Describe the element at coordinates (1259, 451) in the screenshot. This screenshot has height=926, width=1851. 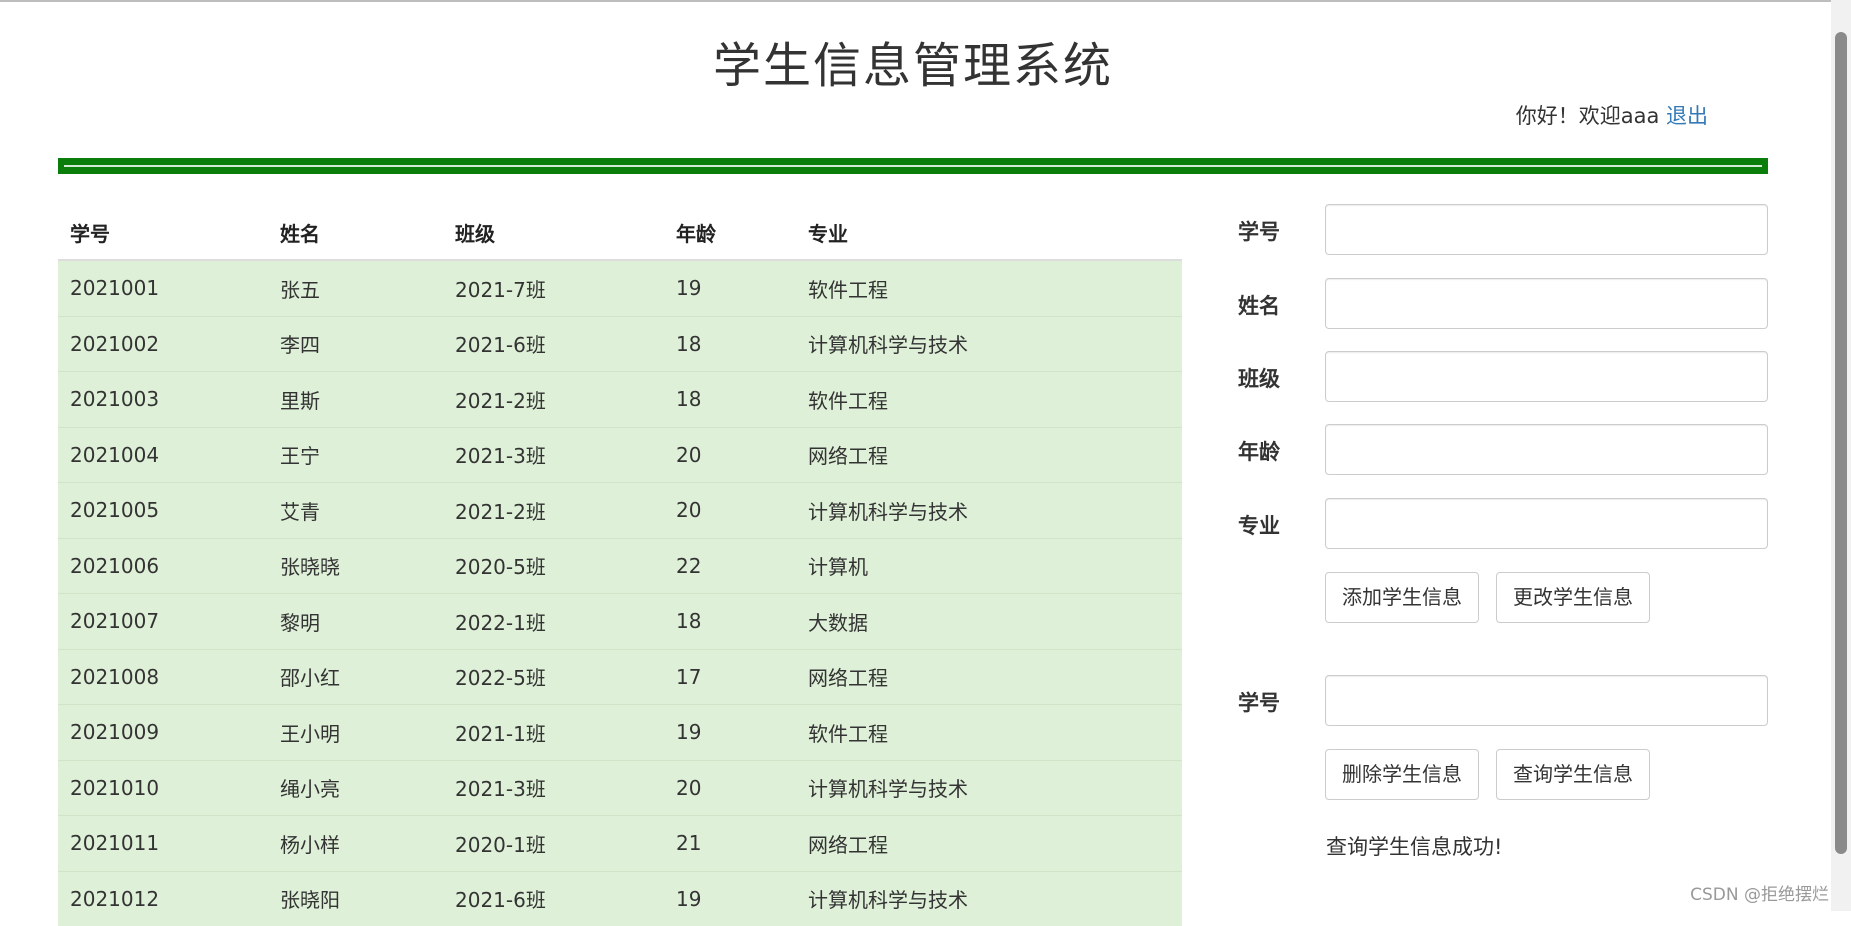
I see `age-label: 年龄` at that location.